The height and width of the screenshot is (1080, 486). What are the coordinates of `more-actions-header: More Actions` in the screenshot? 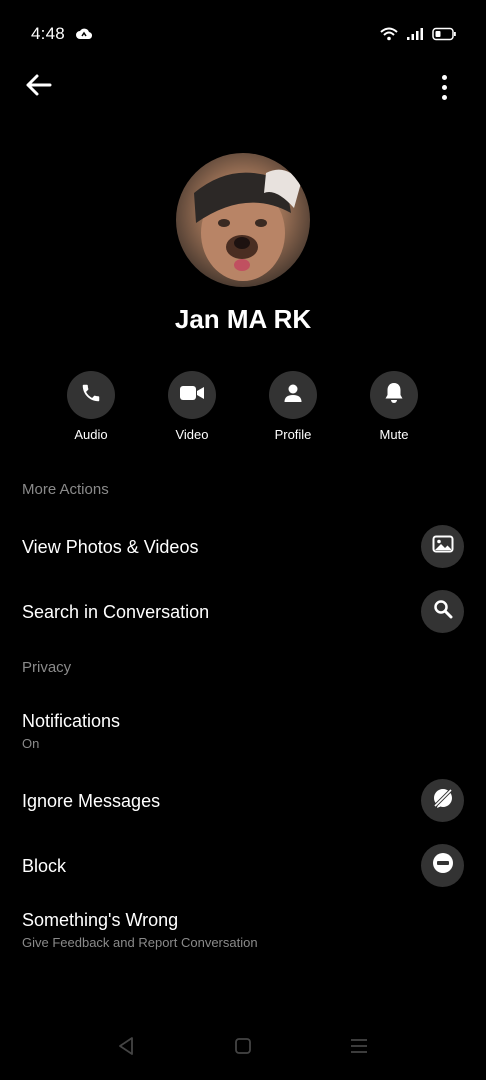 It's located at (65, 489).